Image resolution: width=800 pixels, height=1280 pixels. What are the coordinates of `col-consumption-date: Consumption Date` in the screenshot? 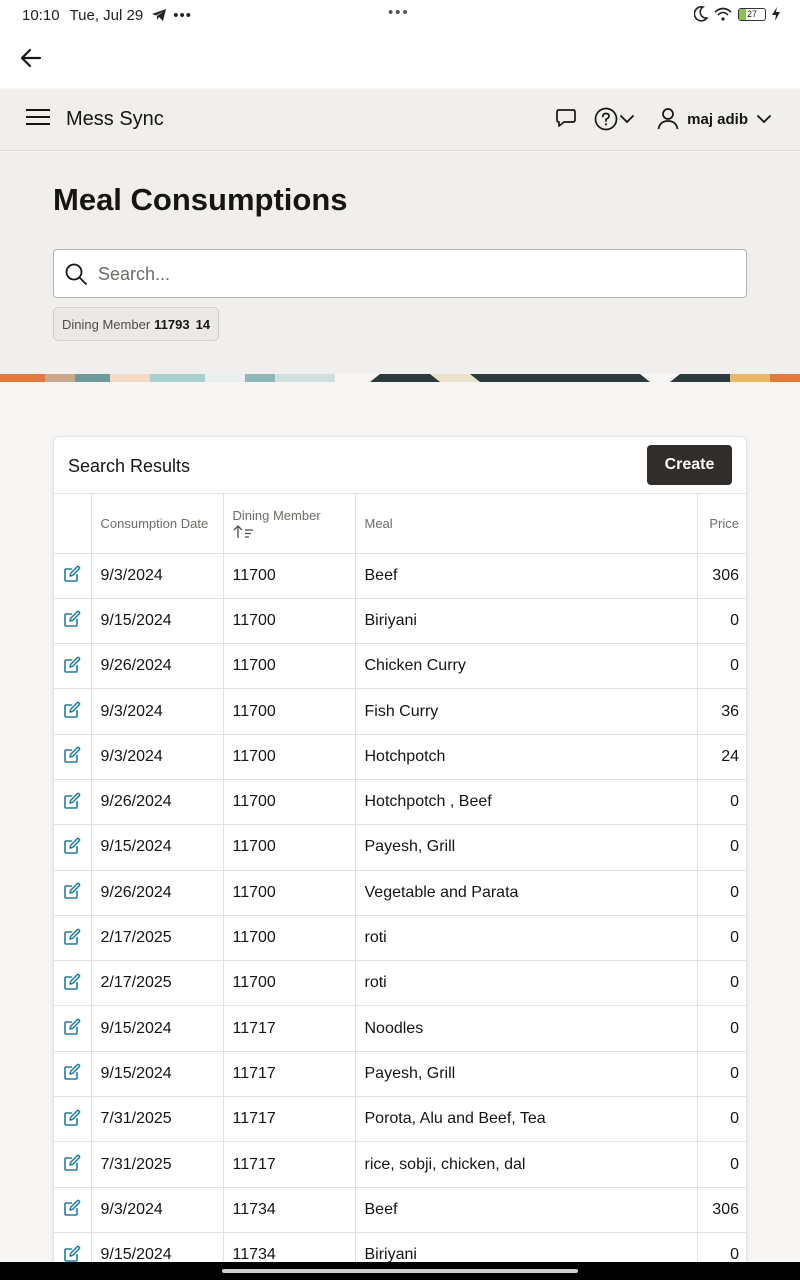 It's located at (157, 524).